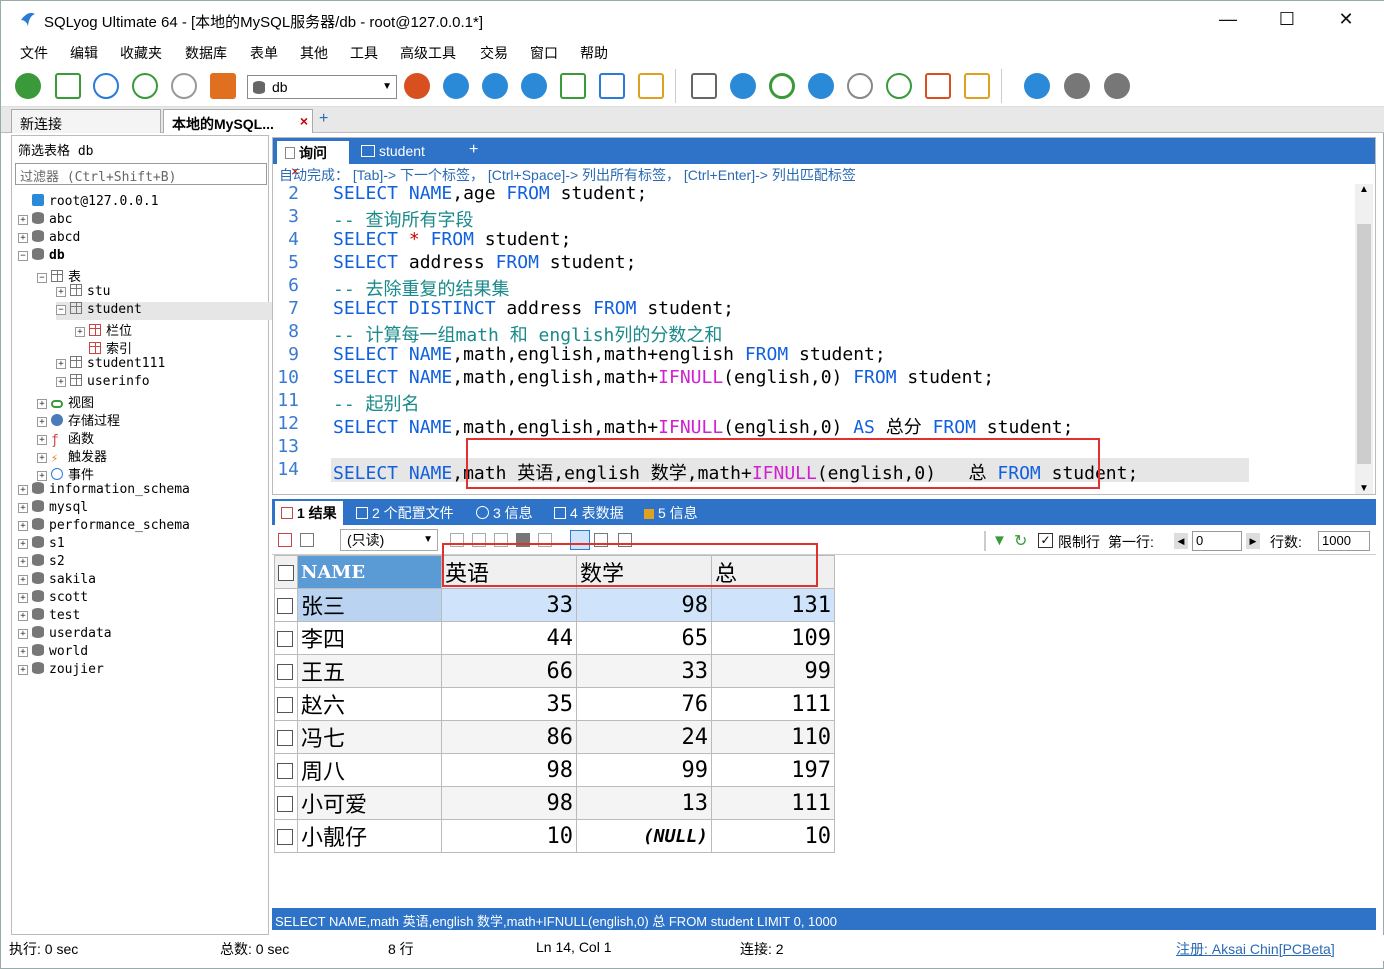 The height and width of the screenshot is (969, 1384). I want to click on cell-total: 110, so click(773, 737).